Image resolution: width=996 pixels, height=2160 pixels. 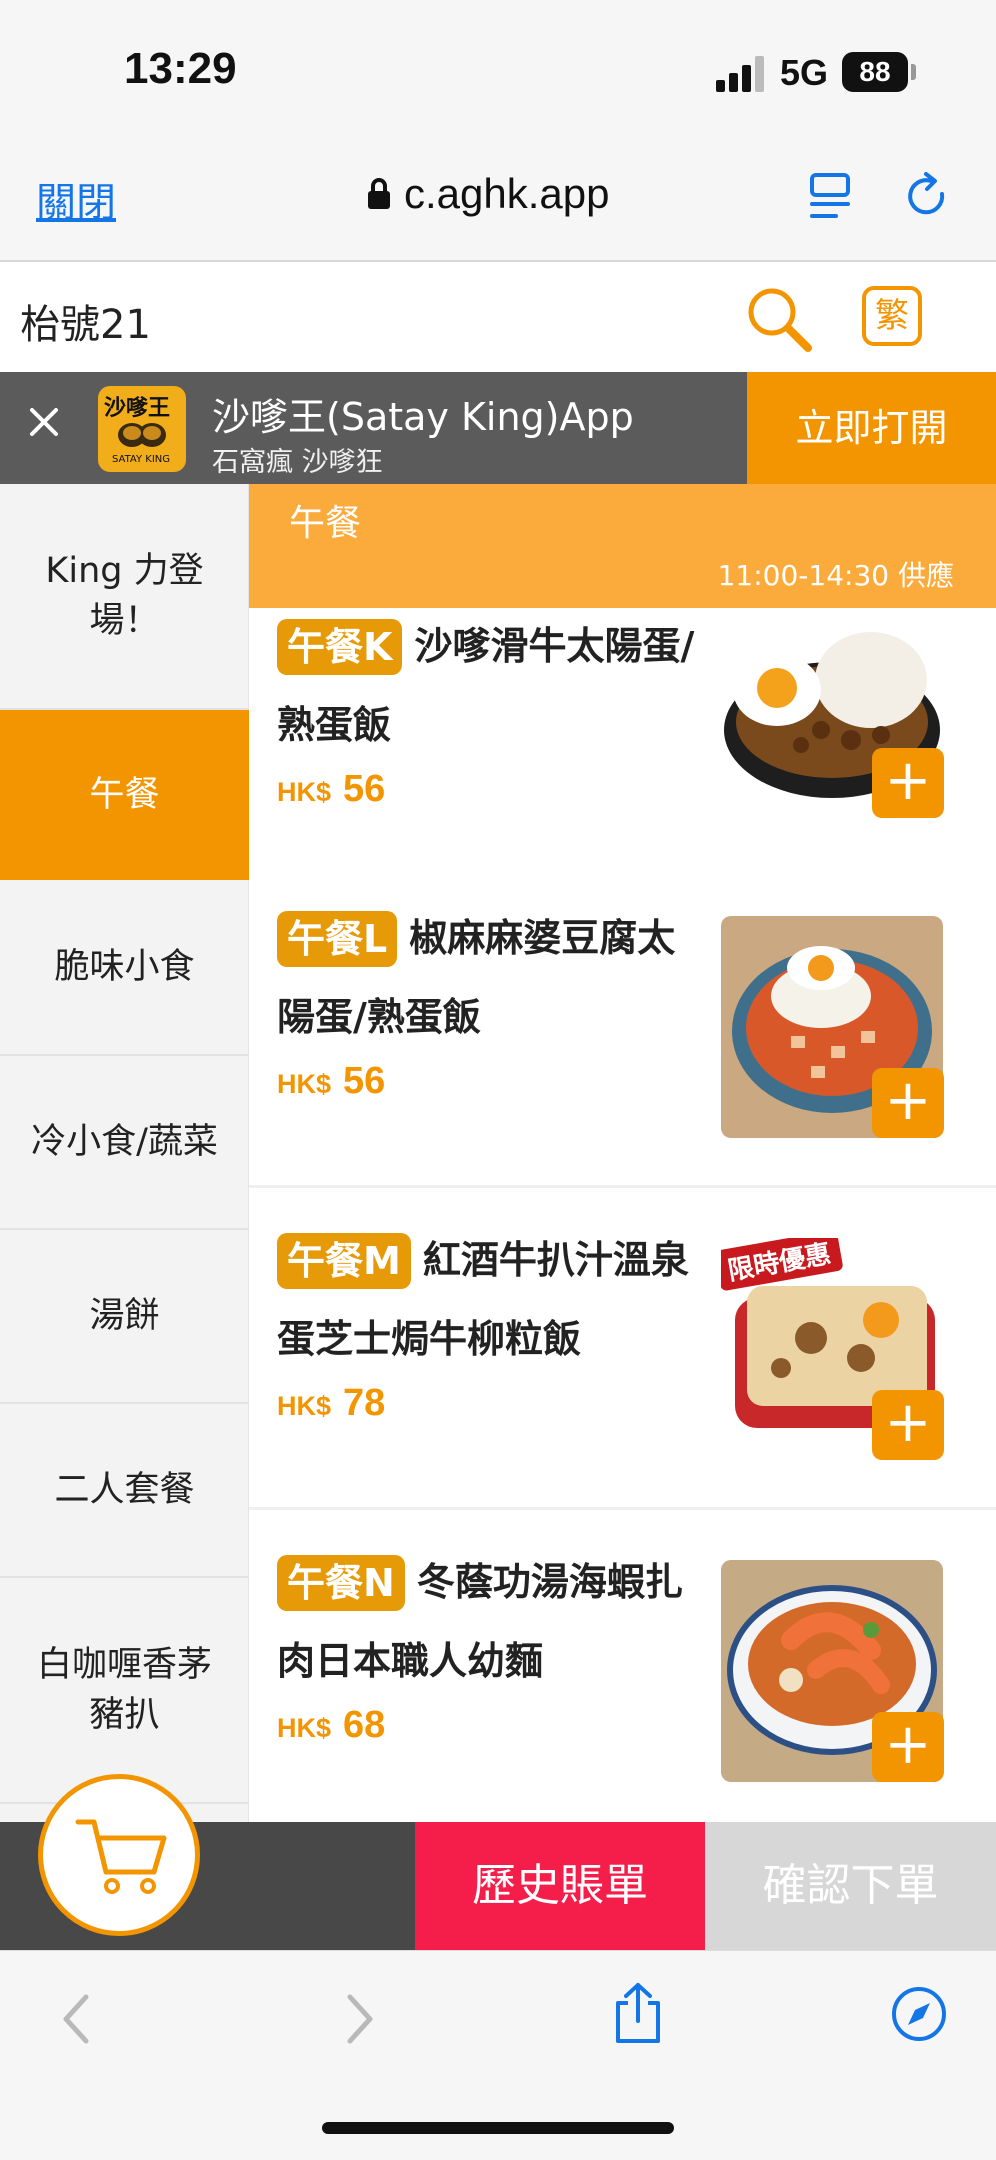 What do you see at coordinates (124, 1491) in the screenshot?
I see `sidebar-item-set-for-two: 二人套餐` at bounding box center [124, 1491].